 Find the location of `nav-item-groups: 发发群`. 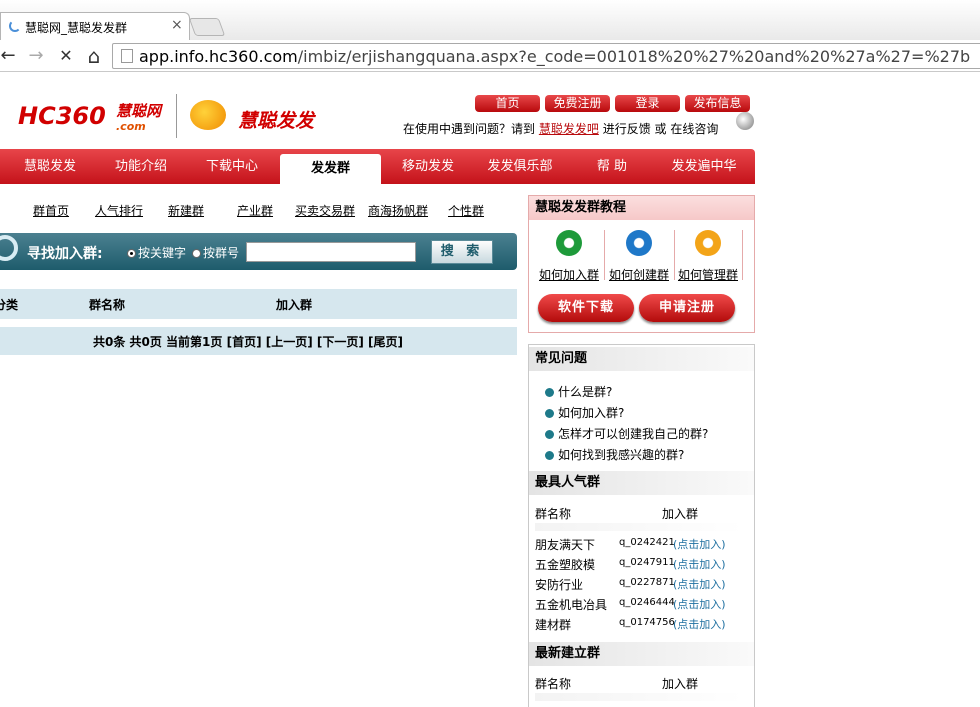

nav-item-groups: 发发群 is located at coordinates (330, 169).